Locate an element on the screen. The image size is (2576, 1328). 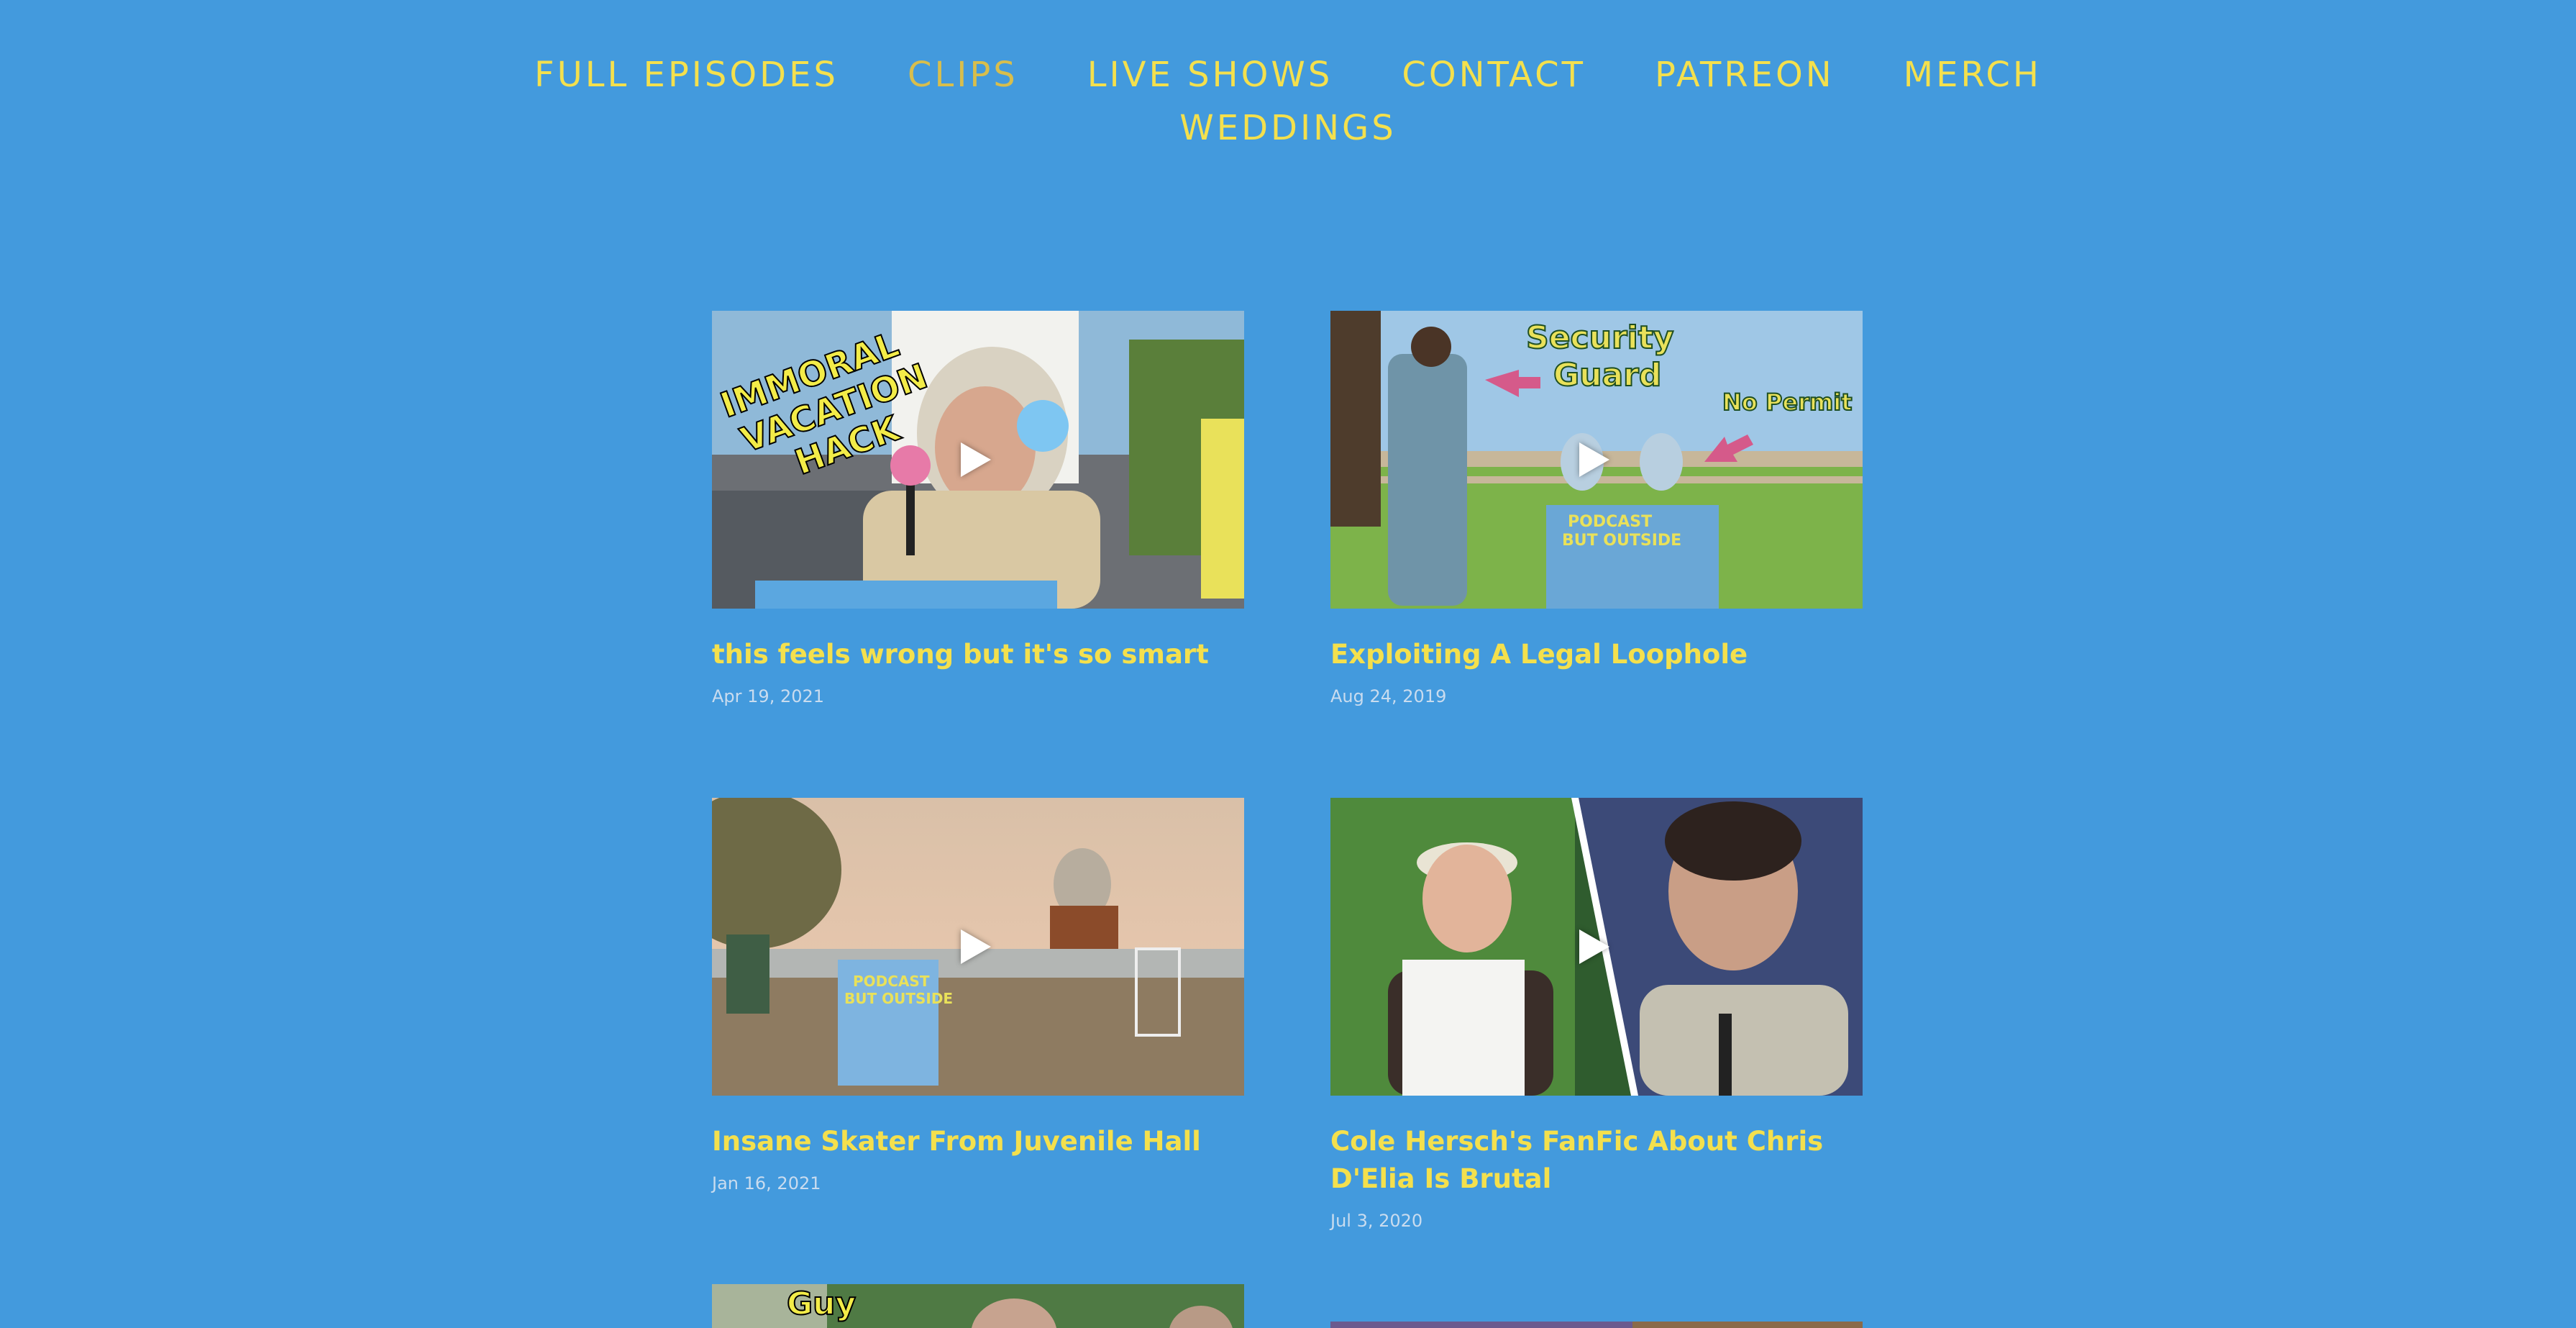
nav-item-merch: MERCH is located at coordinates (1973, 75).